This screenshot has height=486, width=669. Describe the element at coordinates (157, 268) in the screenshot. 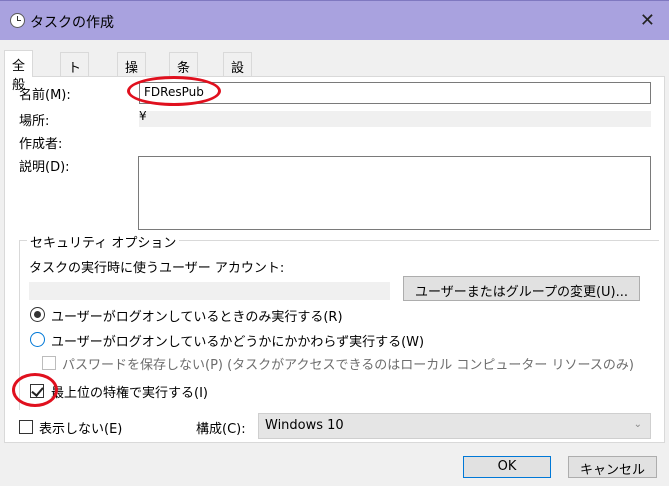

I see `account-label: タスクの実行時に使うユーザー アカウント:` at that location.